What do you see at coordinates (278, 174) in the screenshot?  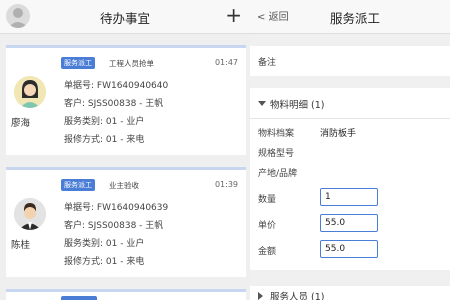 I see `origin-label: 产地/品牌` at bounding box center [278, 174].